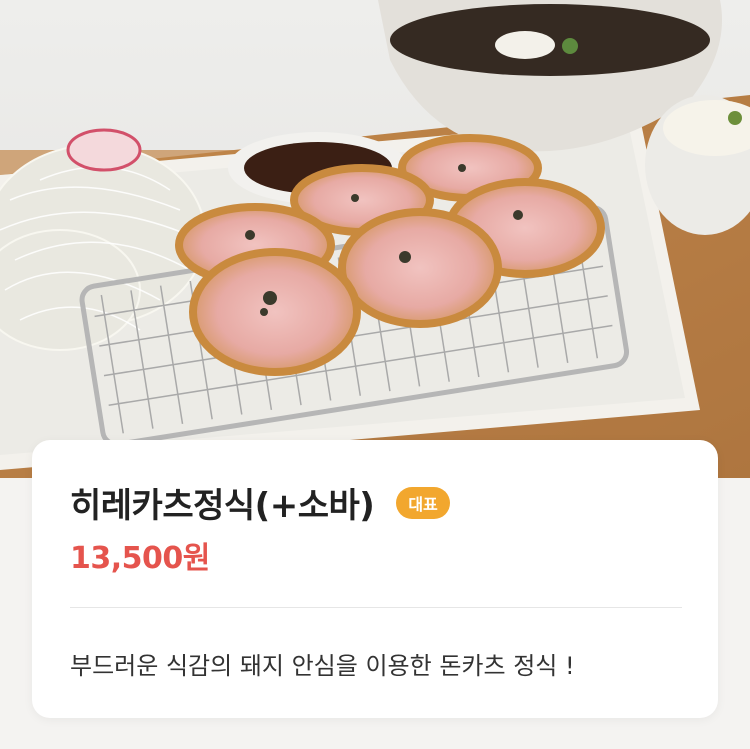 This screenshot has width=750, height=749. Describe the element at coordinates (140, 558) in the screenshot. I see `menu-price: 13,500원` at that location.